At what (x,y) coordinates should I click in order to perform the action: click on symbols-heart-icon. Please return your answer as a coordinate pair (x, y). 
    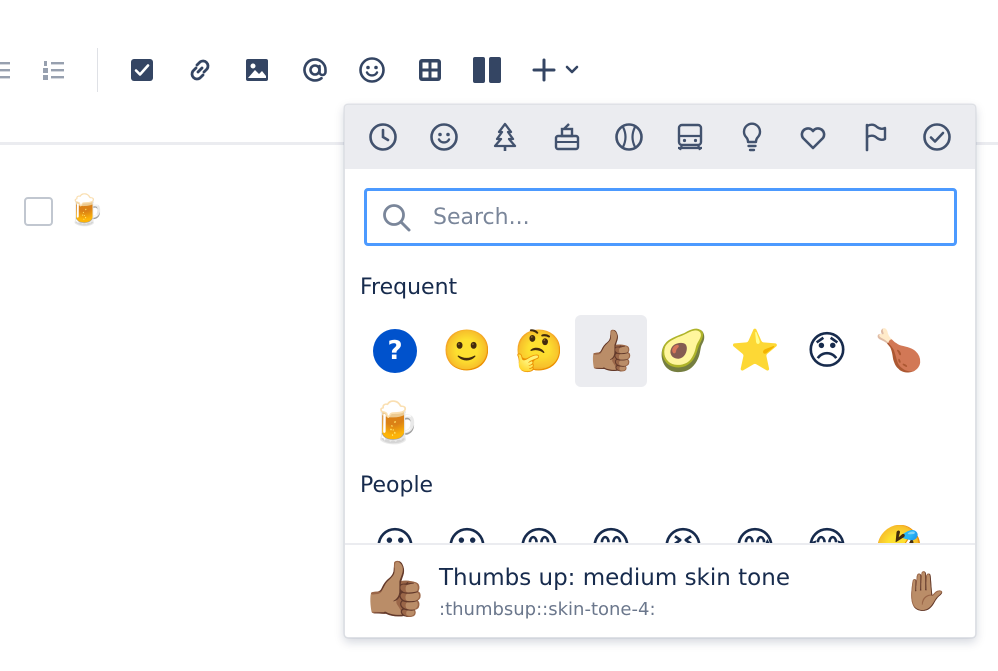
    Looking at the image, I should click on (813, 137).